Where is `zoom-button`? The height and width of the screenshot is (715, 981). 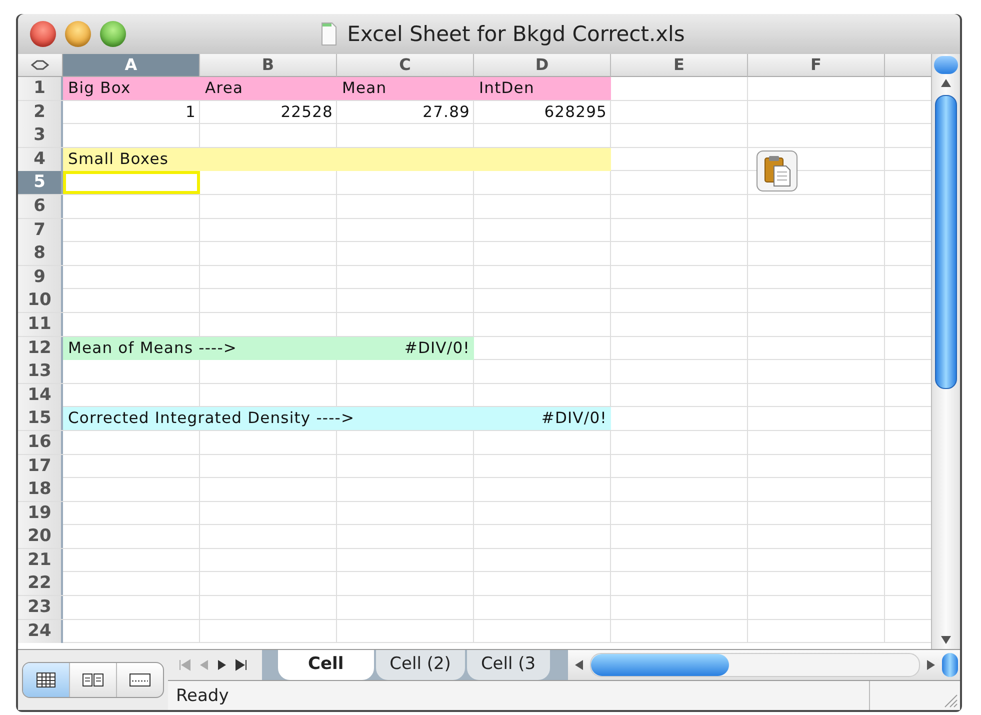 zoom-button is located at coordinates (113, 34).